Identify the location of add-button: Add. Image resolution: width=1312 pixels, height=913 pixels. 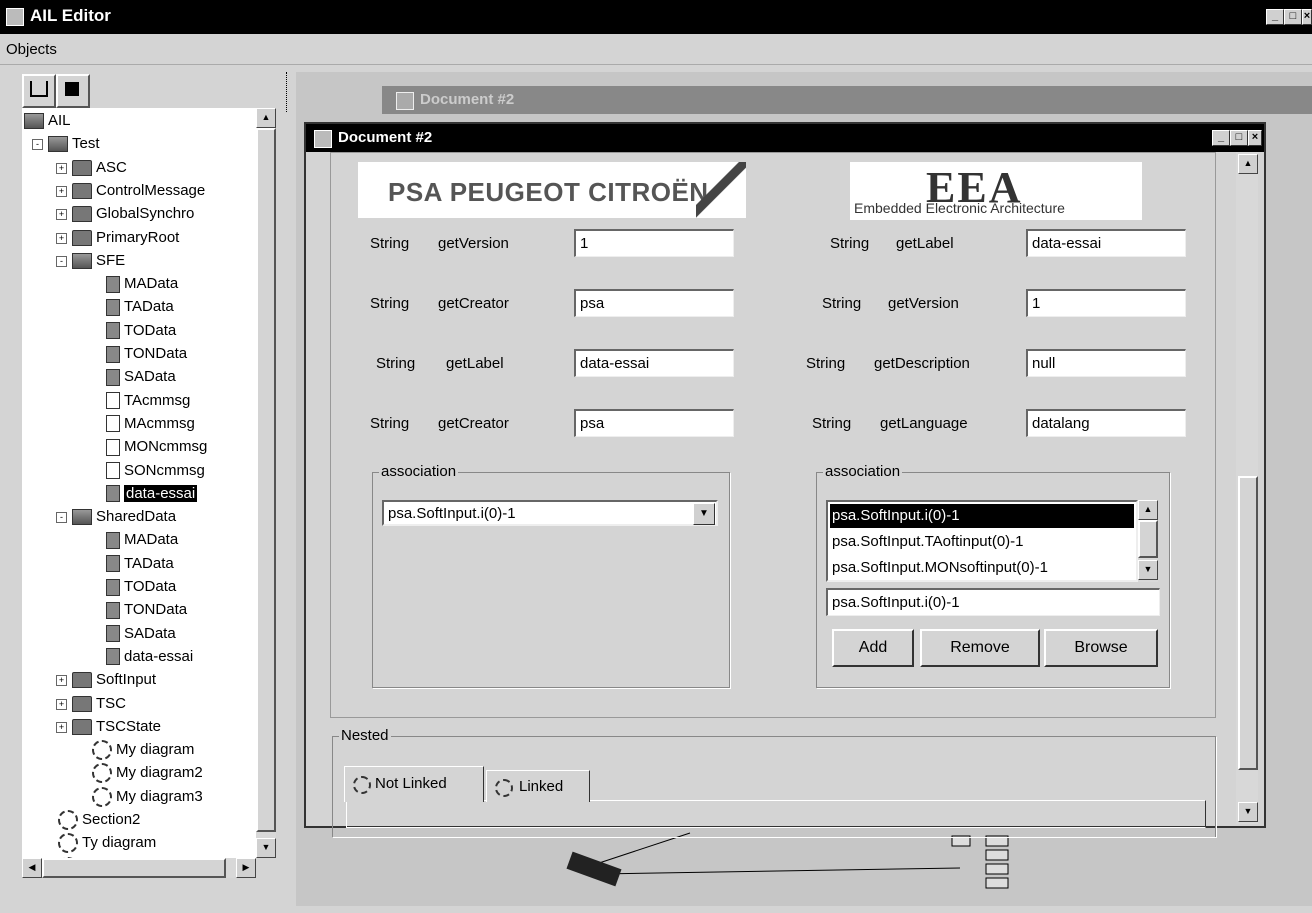
(873, 648).